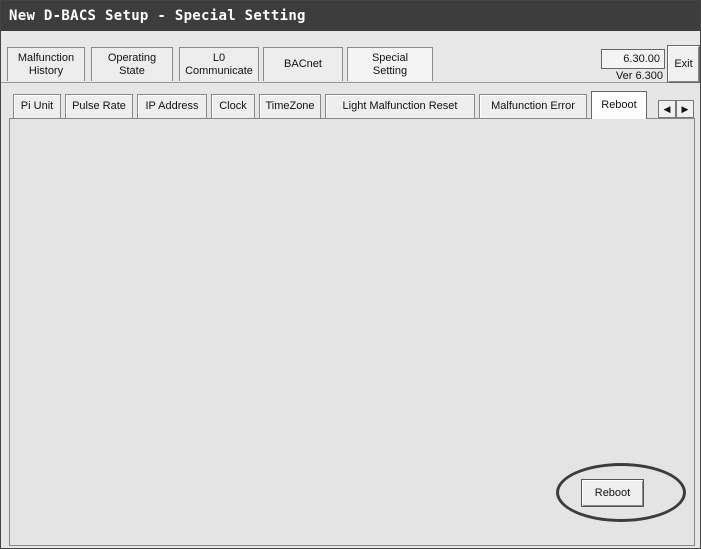  I want to click on tab-pi-unit: Pi Unit, so click(37, 106).